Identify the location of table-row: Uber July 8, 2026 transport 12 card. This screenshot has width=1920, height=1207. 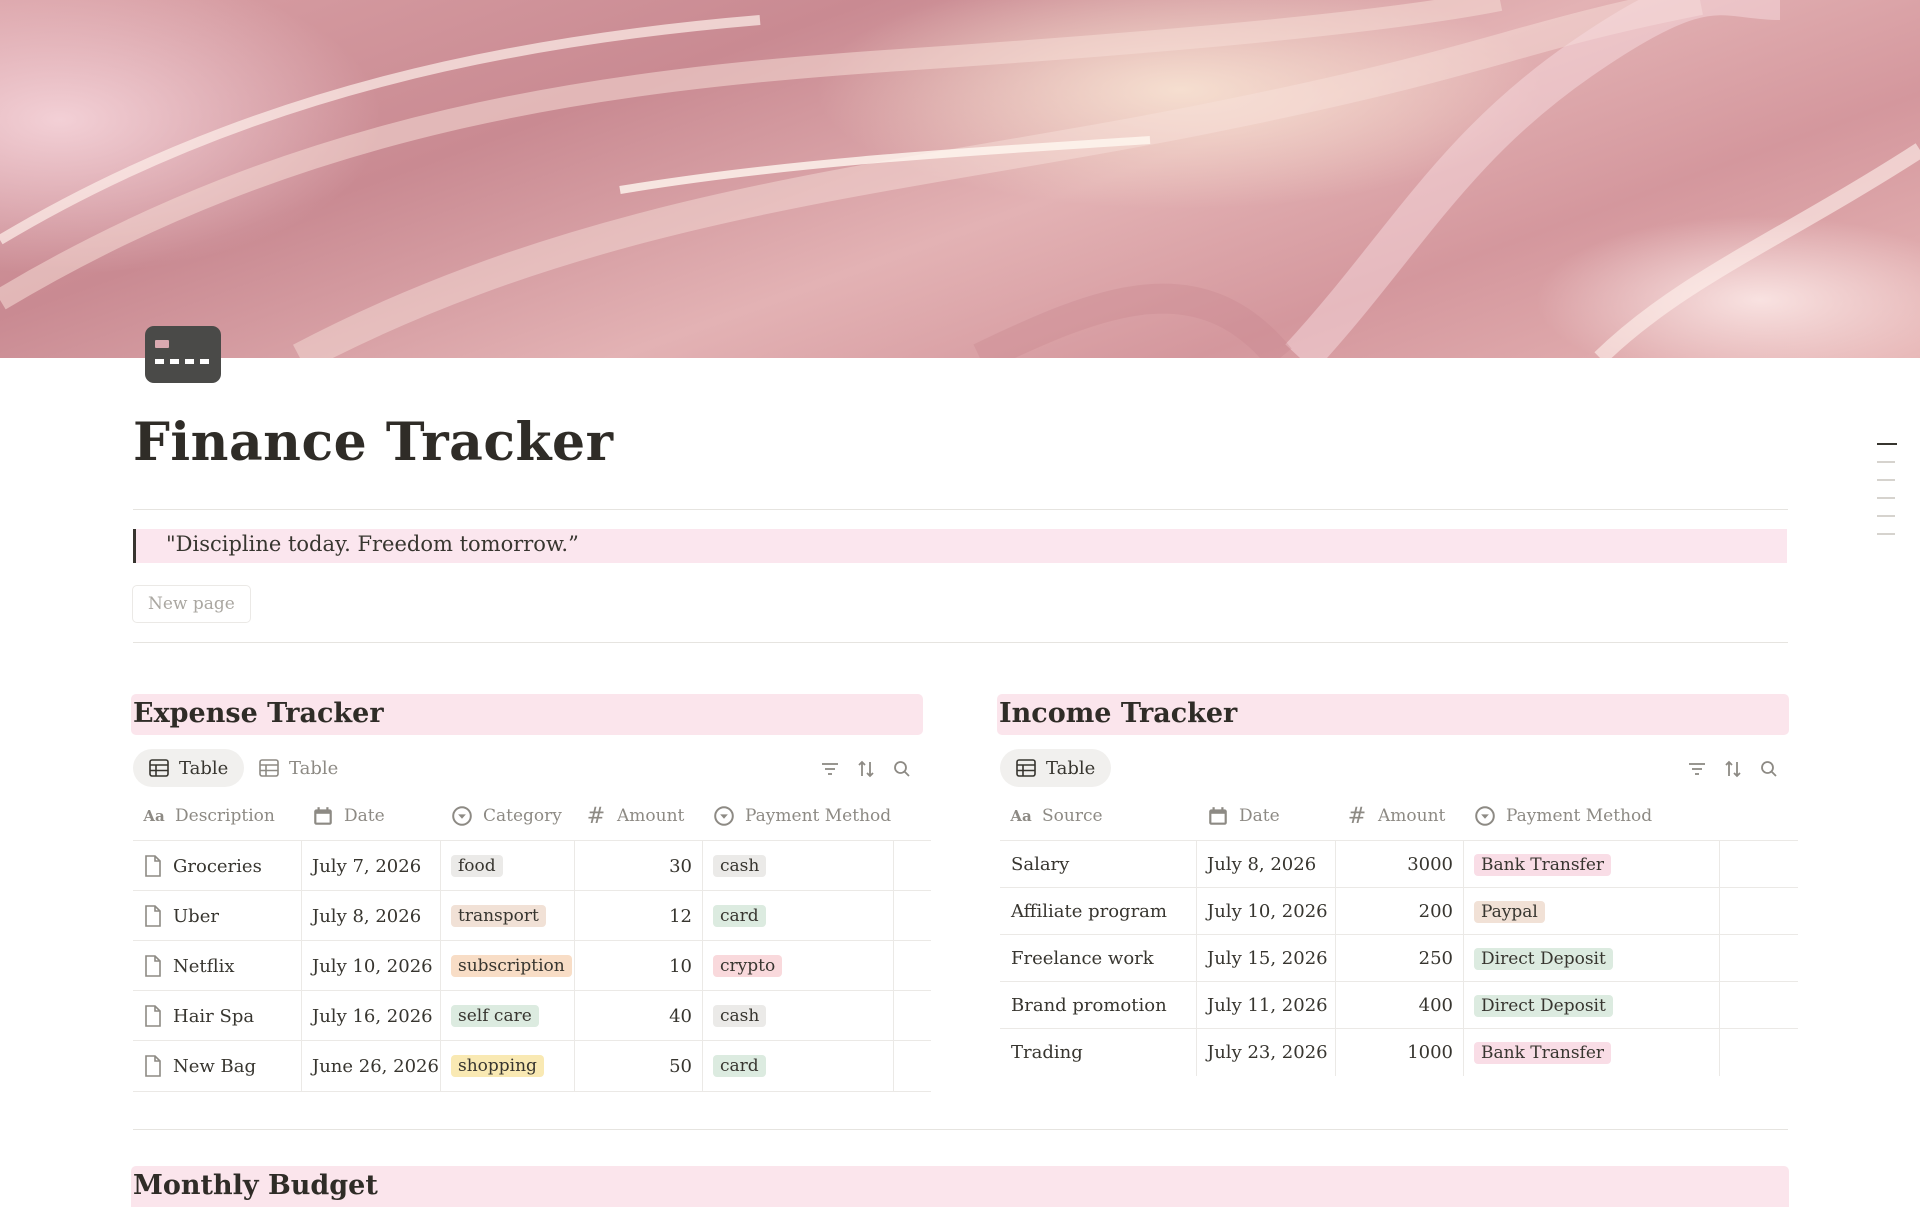
(532, 915).